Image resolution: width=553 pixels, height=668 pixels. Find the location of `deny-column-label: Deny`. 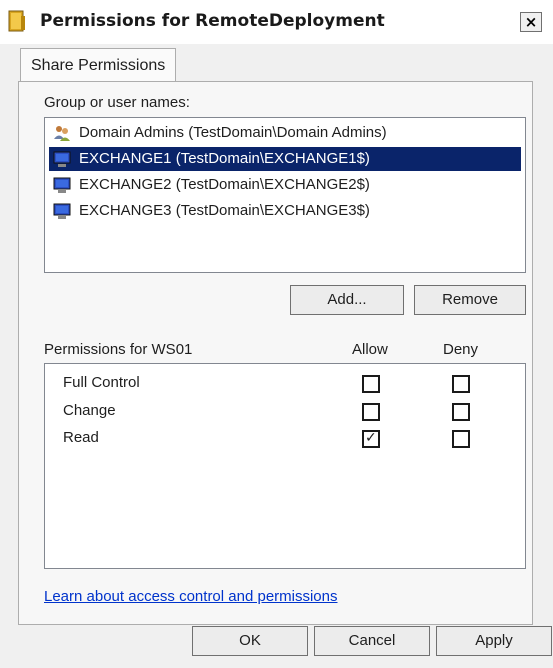

deny-column-label: Deny is located at coordinates (461, 349).